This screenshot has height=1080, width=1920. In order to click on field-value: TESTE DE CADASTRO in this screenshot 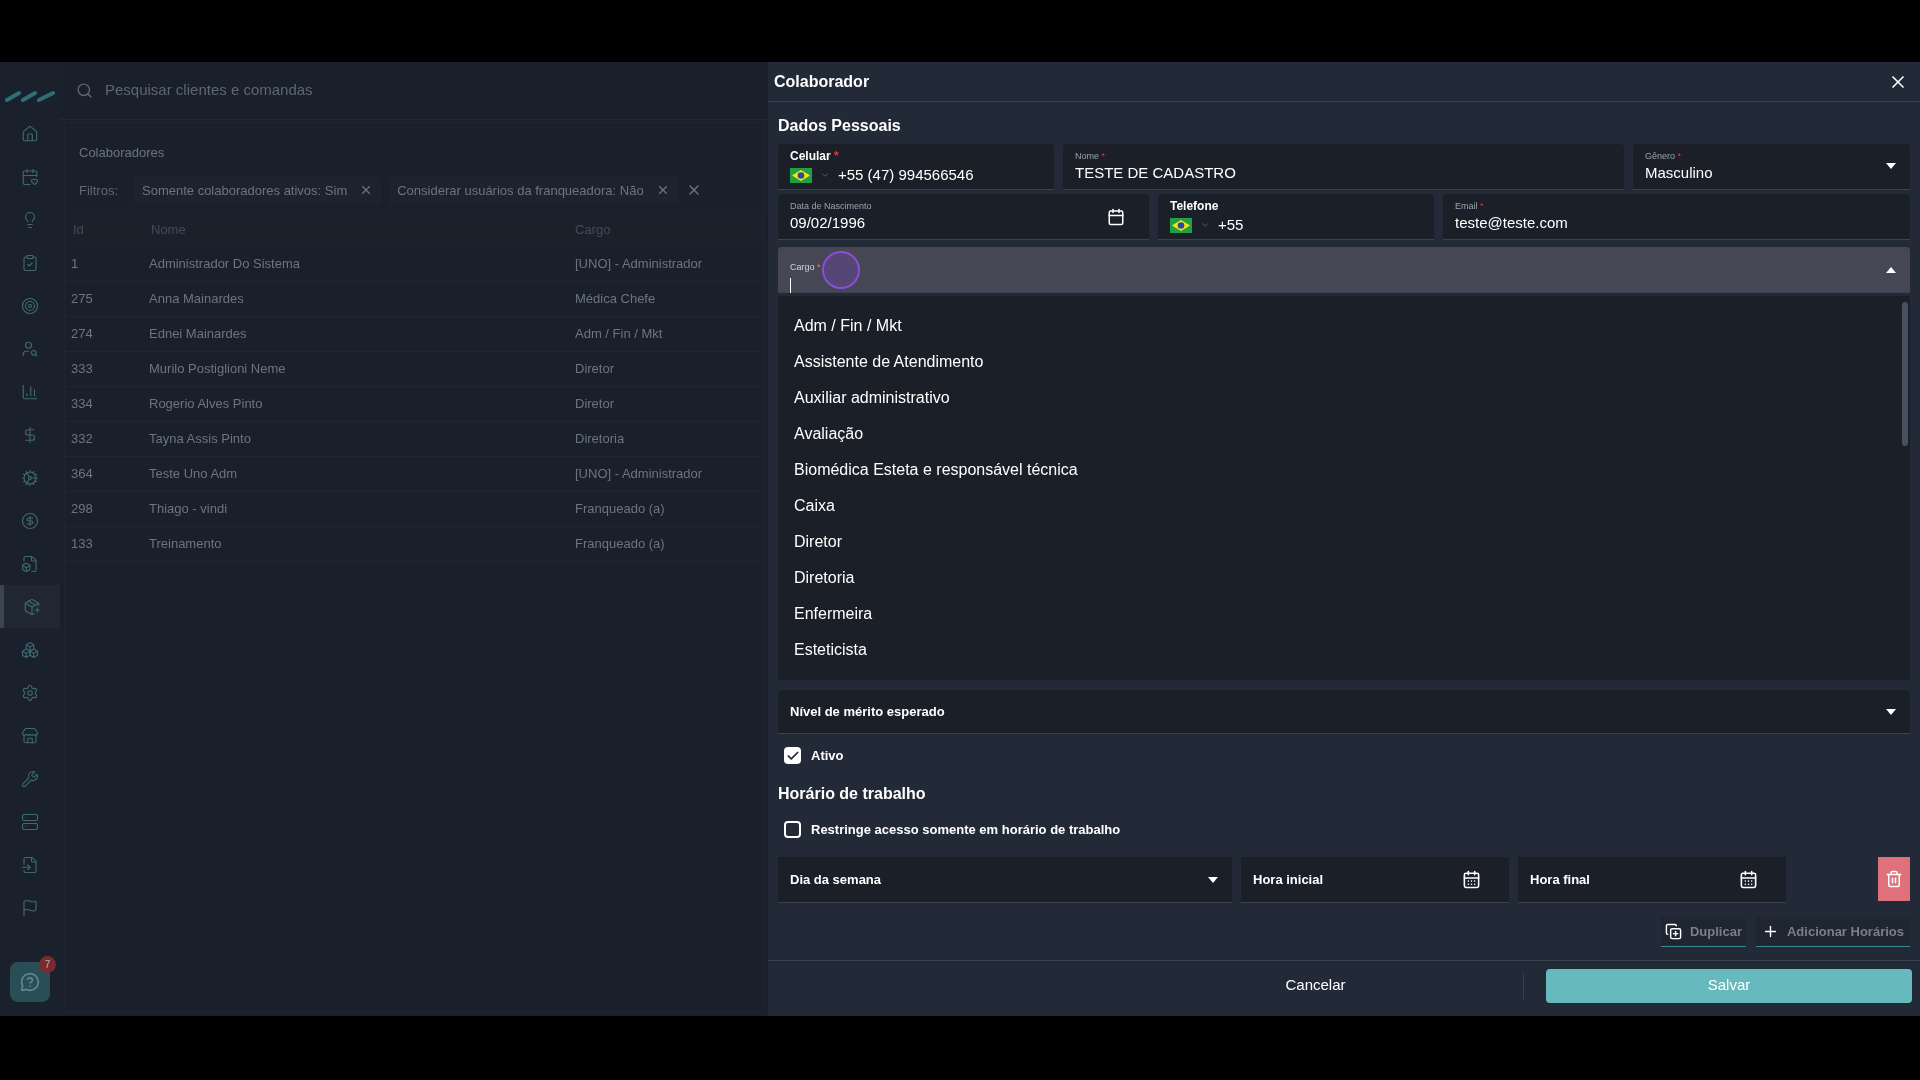, I will do `click(1156, 172)`.